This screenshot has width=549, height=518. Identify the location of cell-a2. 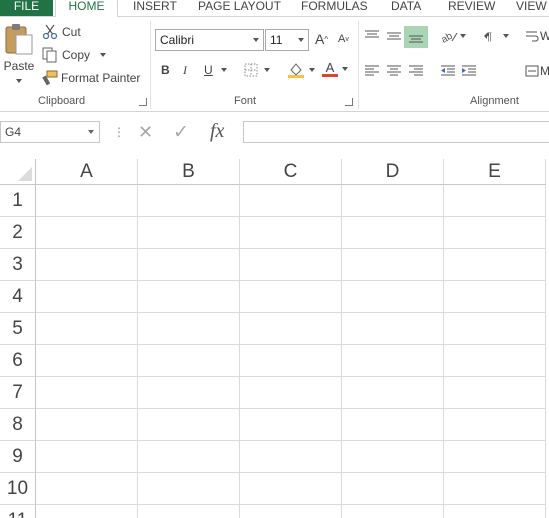
(87, 233).